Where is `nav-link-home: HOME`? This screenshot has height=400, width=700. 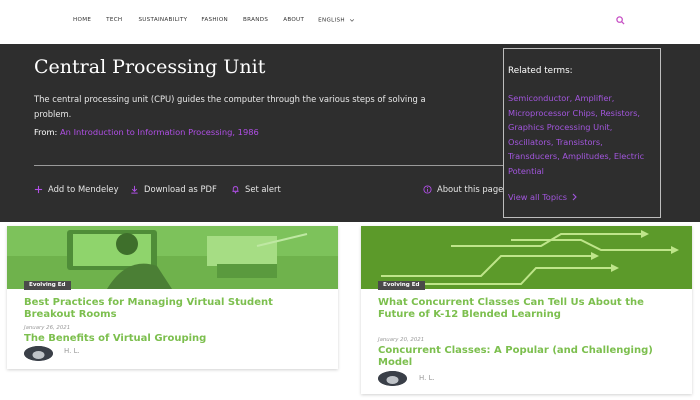
nav-link-home: HOME is located at coordinates (82, 20).